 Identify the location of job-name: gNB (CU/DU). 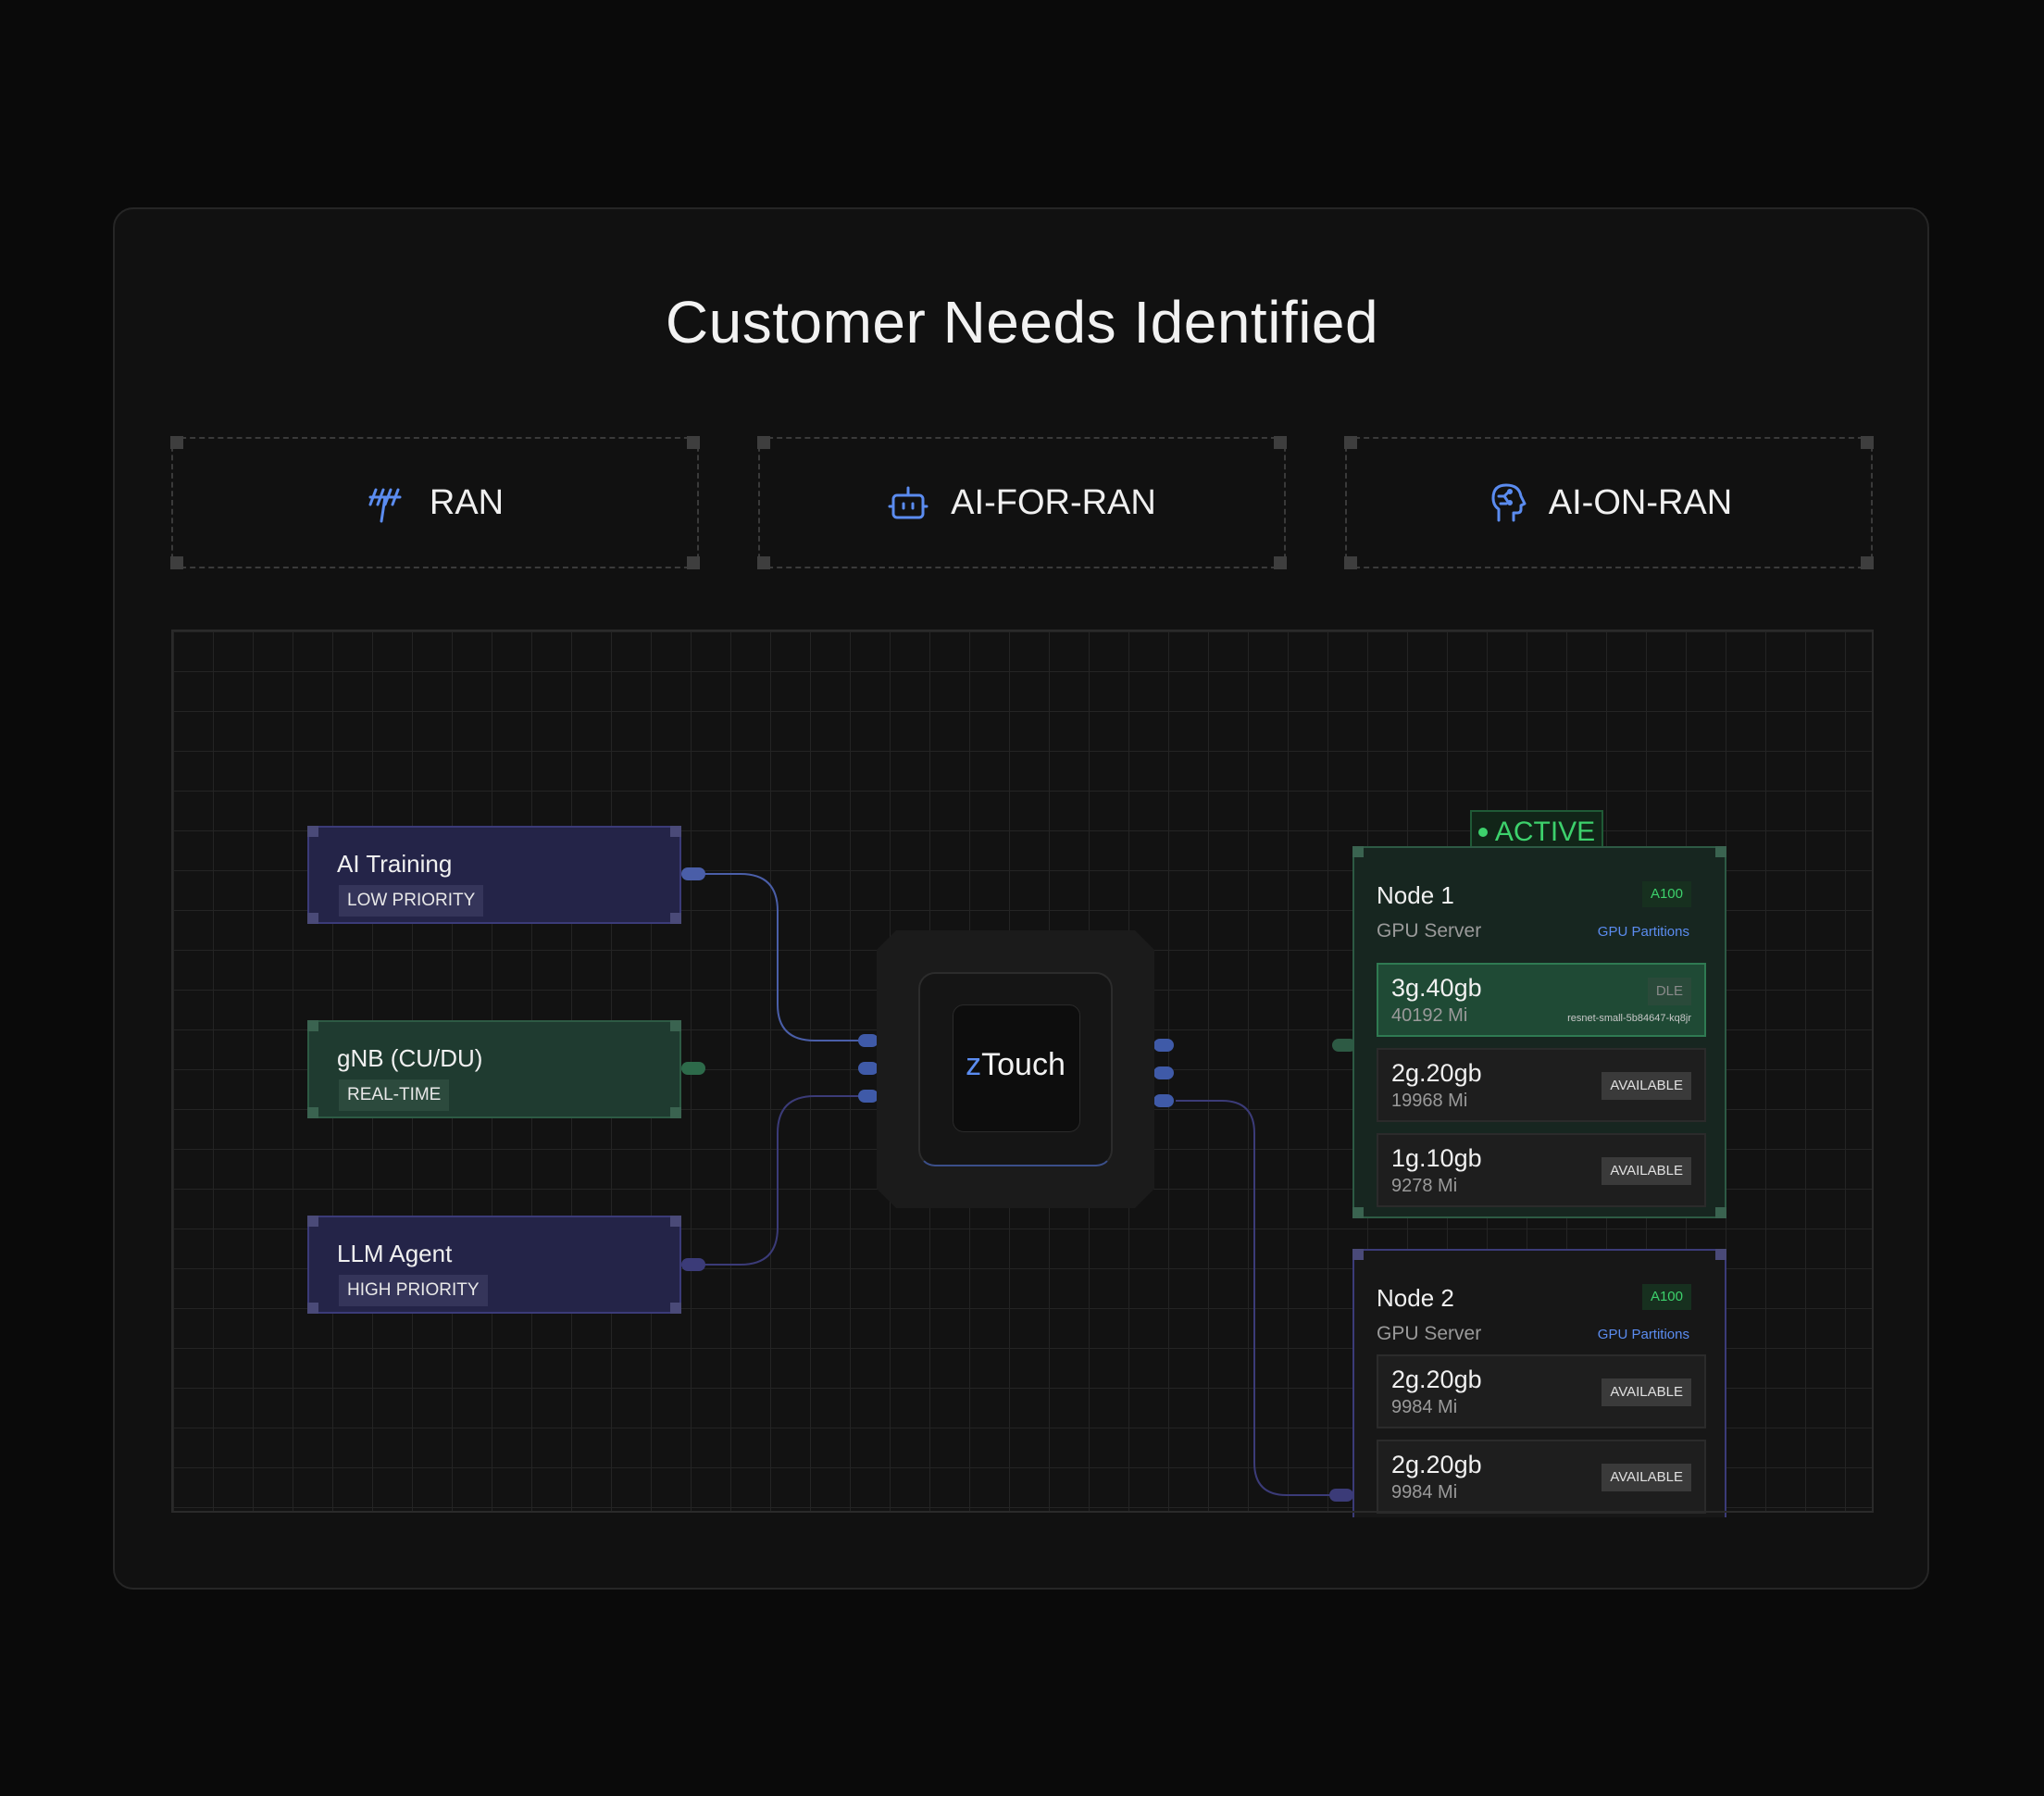
(410, 1058).